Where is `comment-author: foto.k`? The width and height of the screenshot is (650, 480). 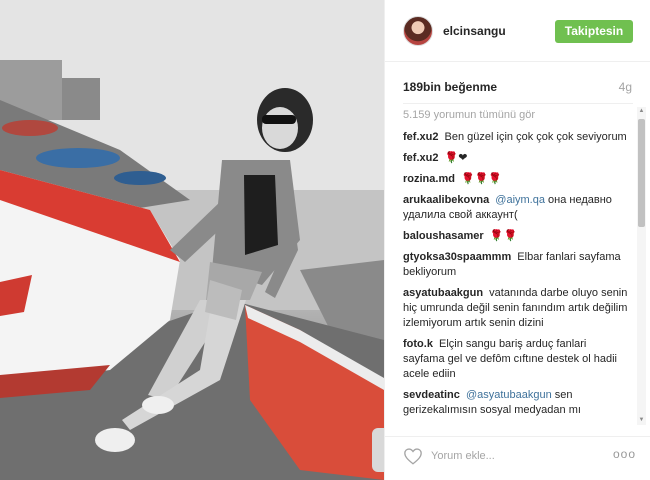
comment-author: foto.k is located at coordinates (418, 344).